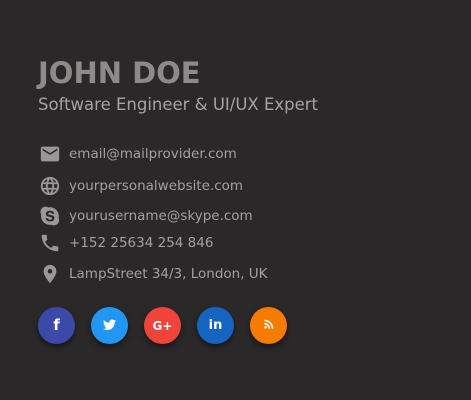  I want to click on rss-button, so click(268, 325).